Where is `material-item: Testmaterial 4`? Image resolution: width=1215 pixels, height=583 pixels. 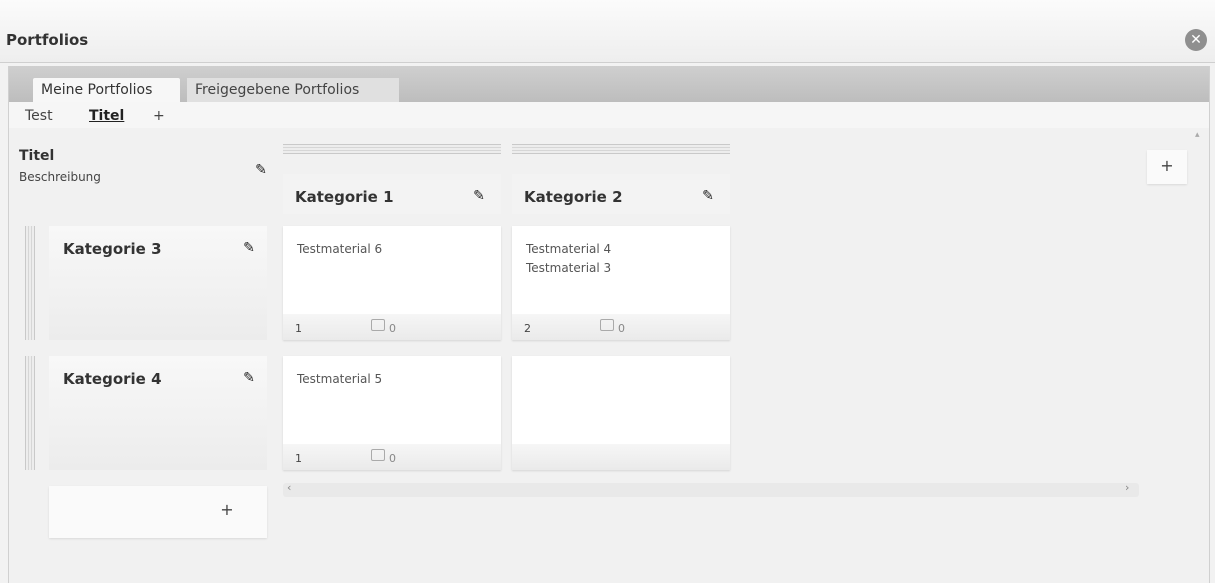 material-item: Testmaterial 4 is located at coordinates (568, 249).